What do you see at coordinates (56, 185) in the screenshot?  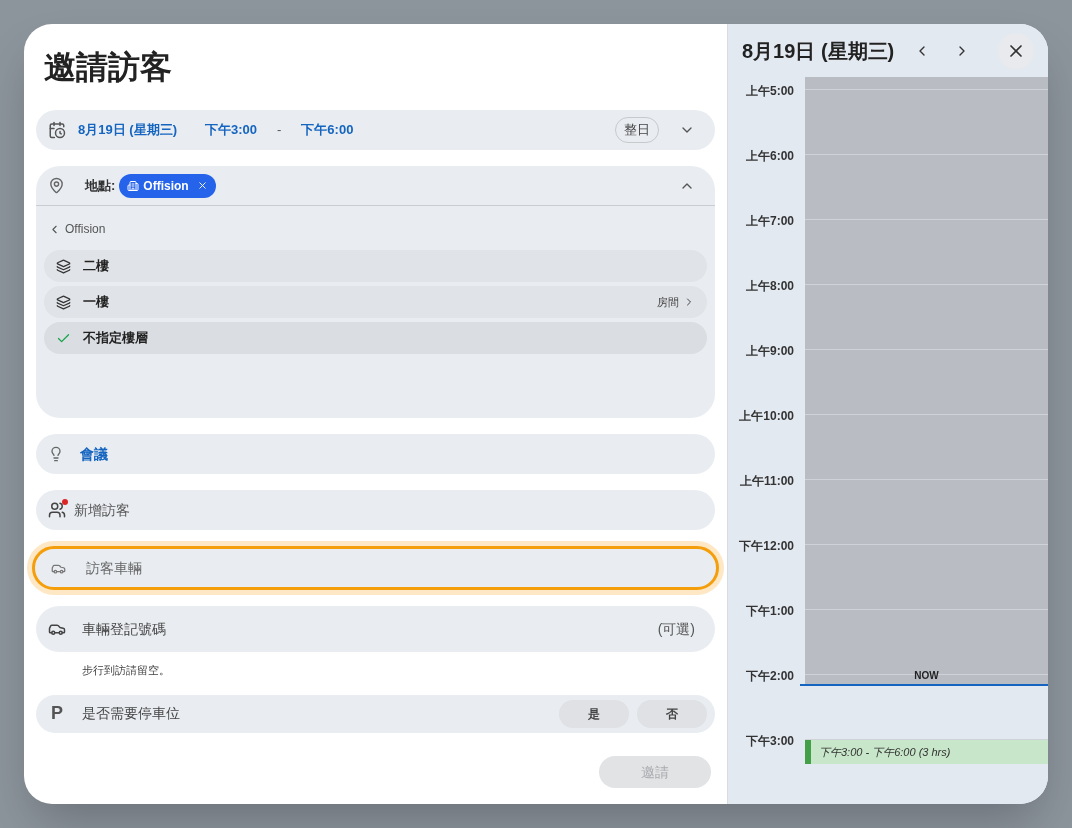 I see `location-pin-icon` at bounding box center [56, 185].